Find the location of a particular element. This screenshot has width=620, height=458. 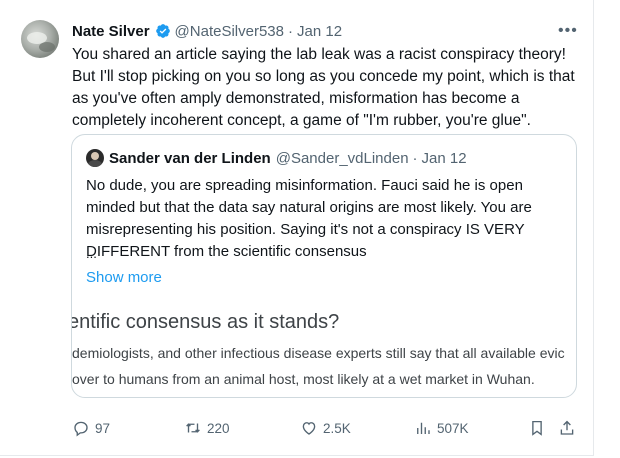

quoted-author-name: Sander van der Linden is located at coordinates (190, 158).